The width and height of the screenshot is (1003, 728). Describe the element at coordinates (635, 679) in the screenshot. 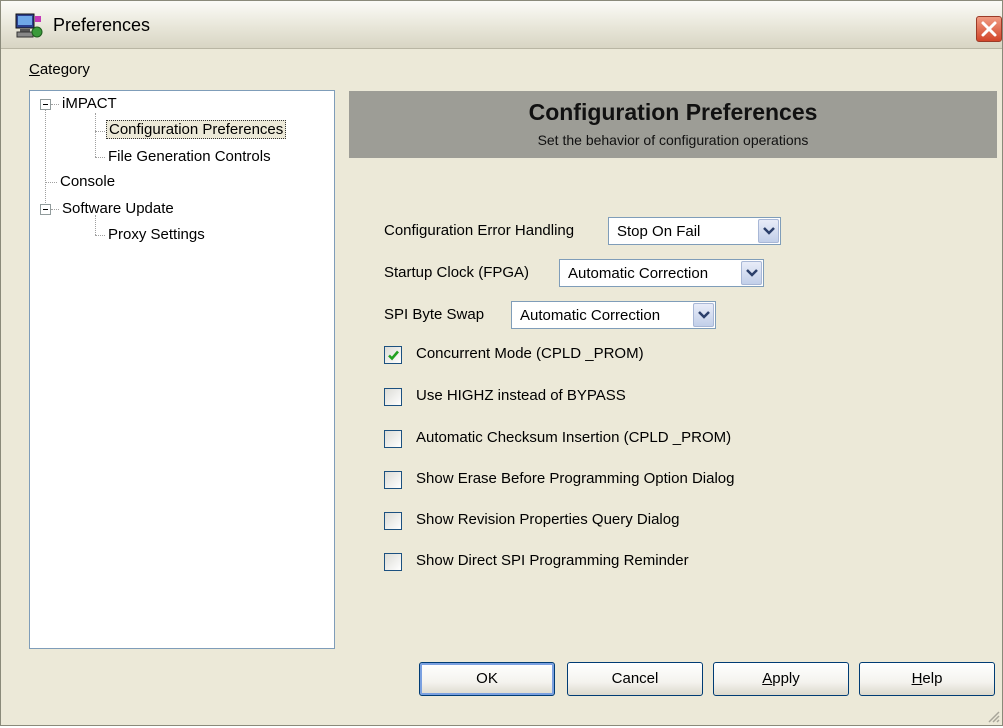

I see `cancel-button: Cancel` at that location.